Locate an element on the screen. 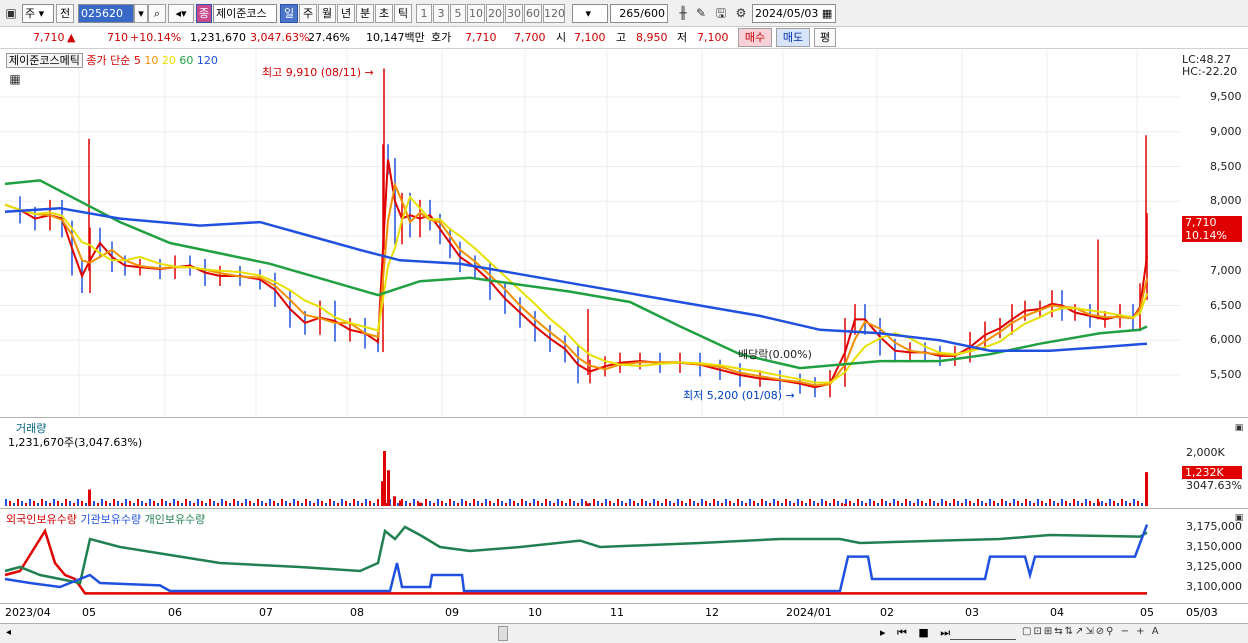 This screenshot has width=1248, height=643. code-input: 025620 is located at coordinates (106, 13).